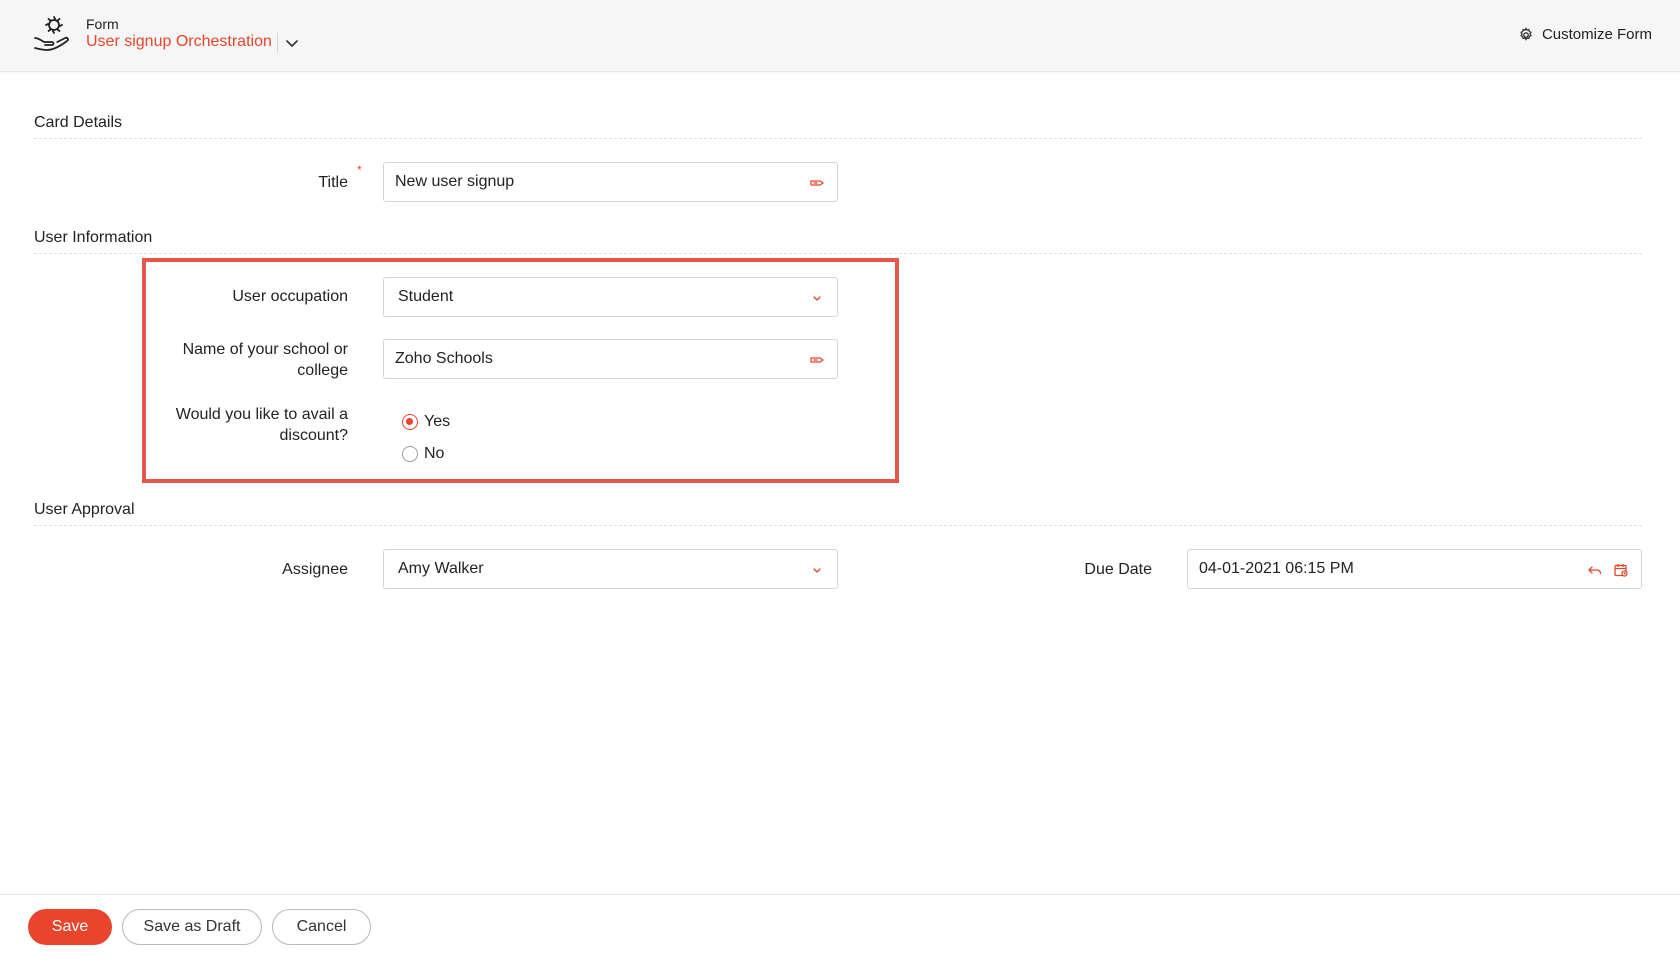 The image size is (1680, 962). What do you see at coordinates (78, 122) in the screenshot?
I see `section-title-card-details: Card Details` at bounding box center [78, 122].